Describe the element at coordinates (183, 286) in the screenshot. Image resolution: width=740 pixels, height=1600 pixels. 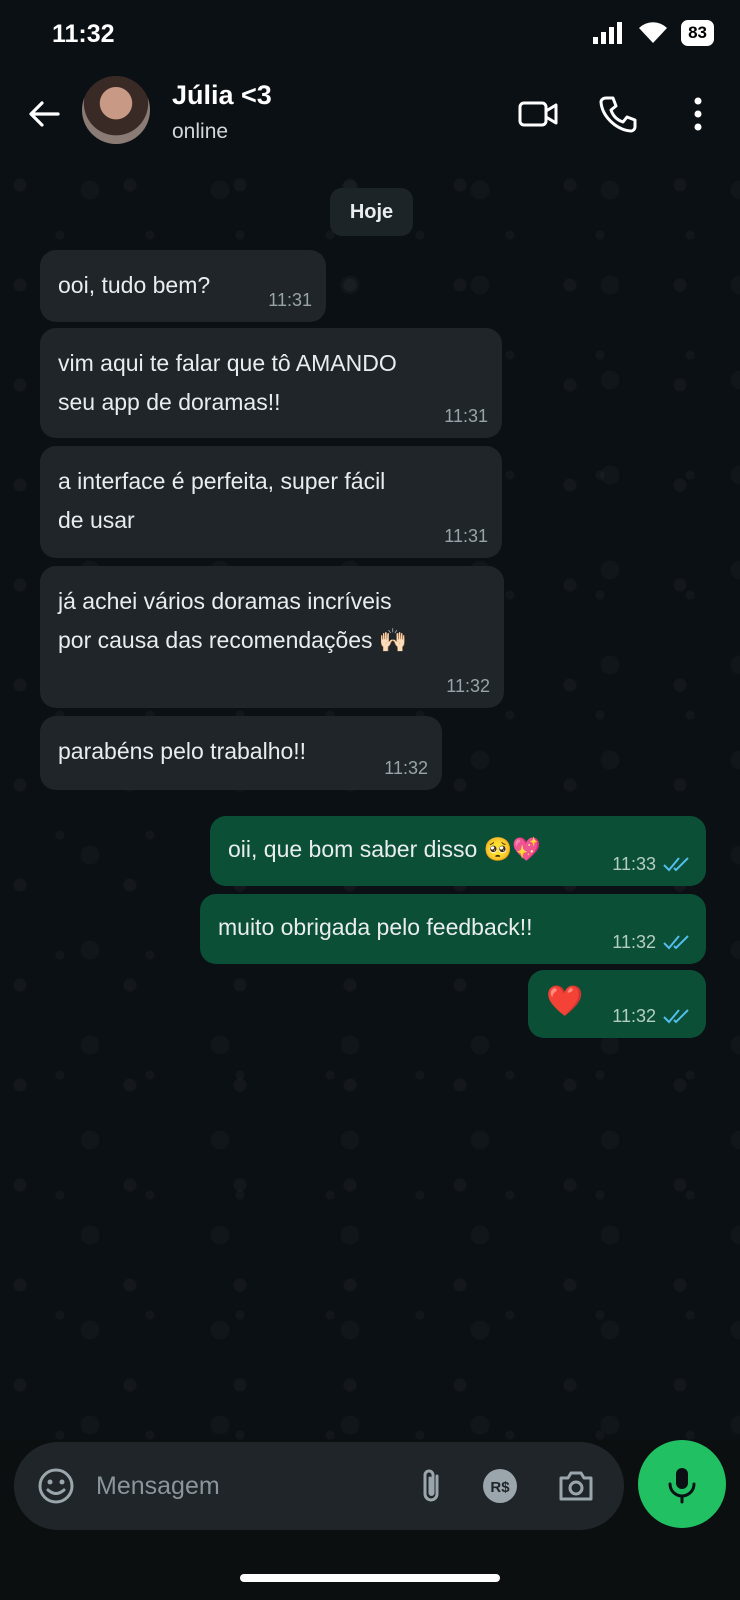
I see `message-bubble-incoming: ooi, tudo bem? 11:31` at that location.